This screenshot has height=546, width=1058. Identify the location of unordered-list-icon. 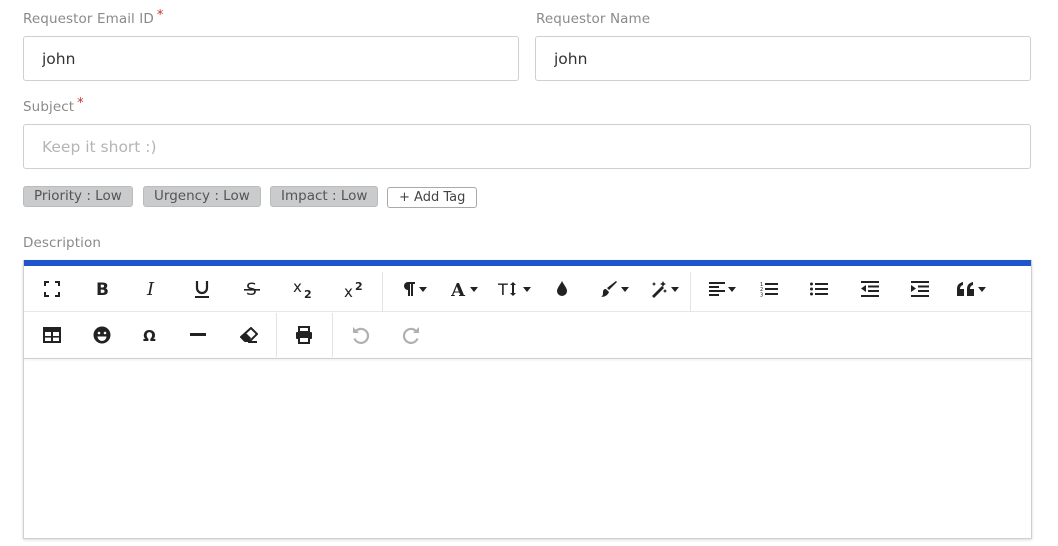
(819, 289).